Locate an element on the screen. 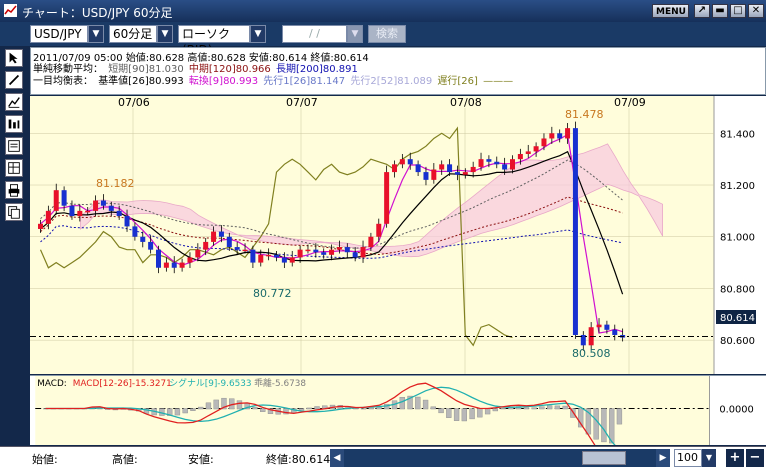 The image size is (766, 470). minimize-icon: ▬ is located at coordinates (720, 11).